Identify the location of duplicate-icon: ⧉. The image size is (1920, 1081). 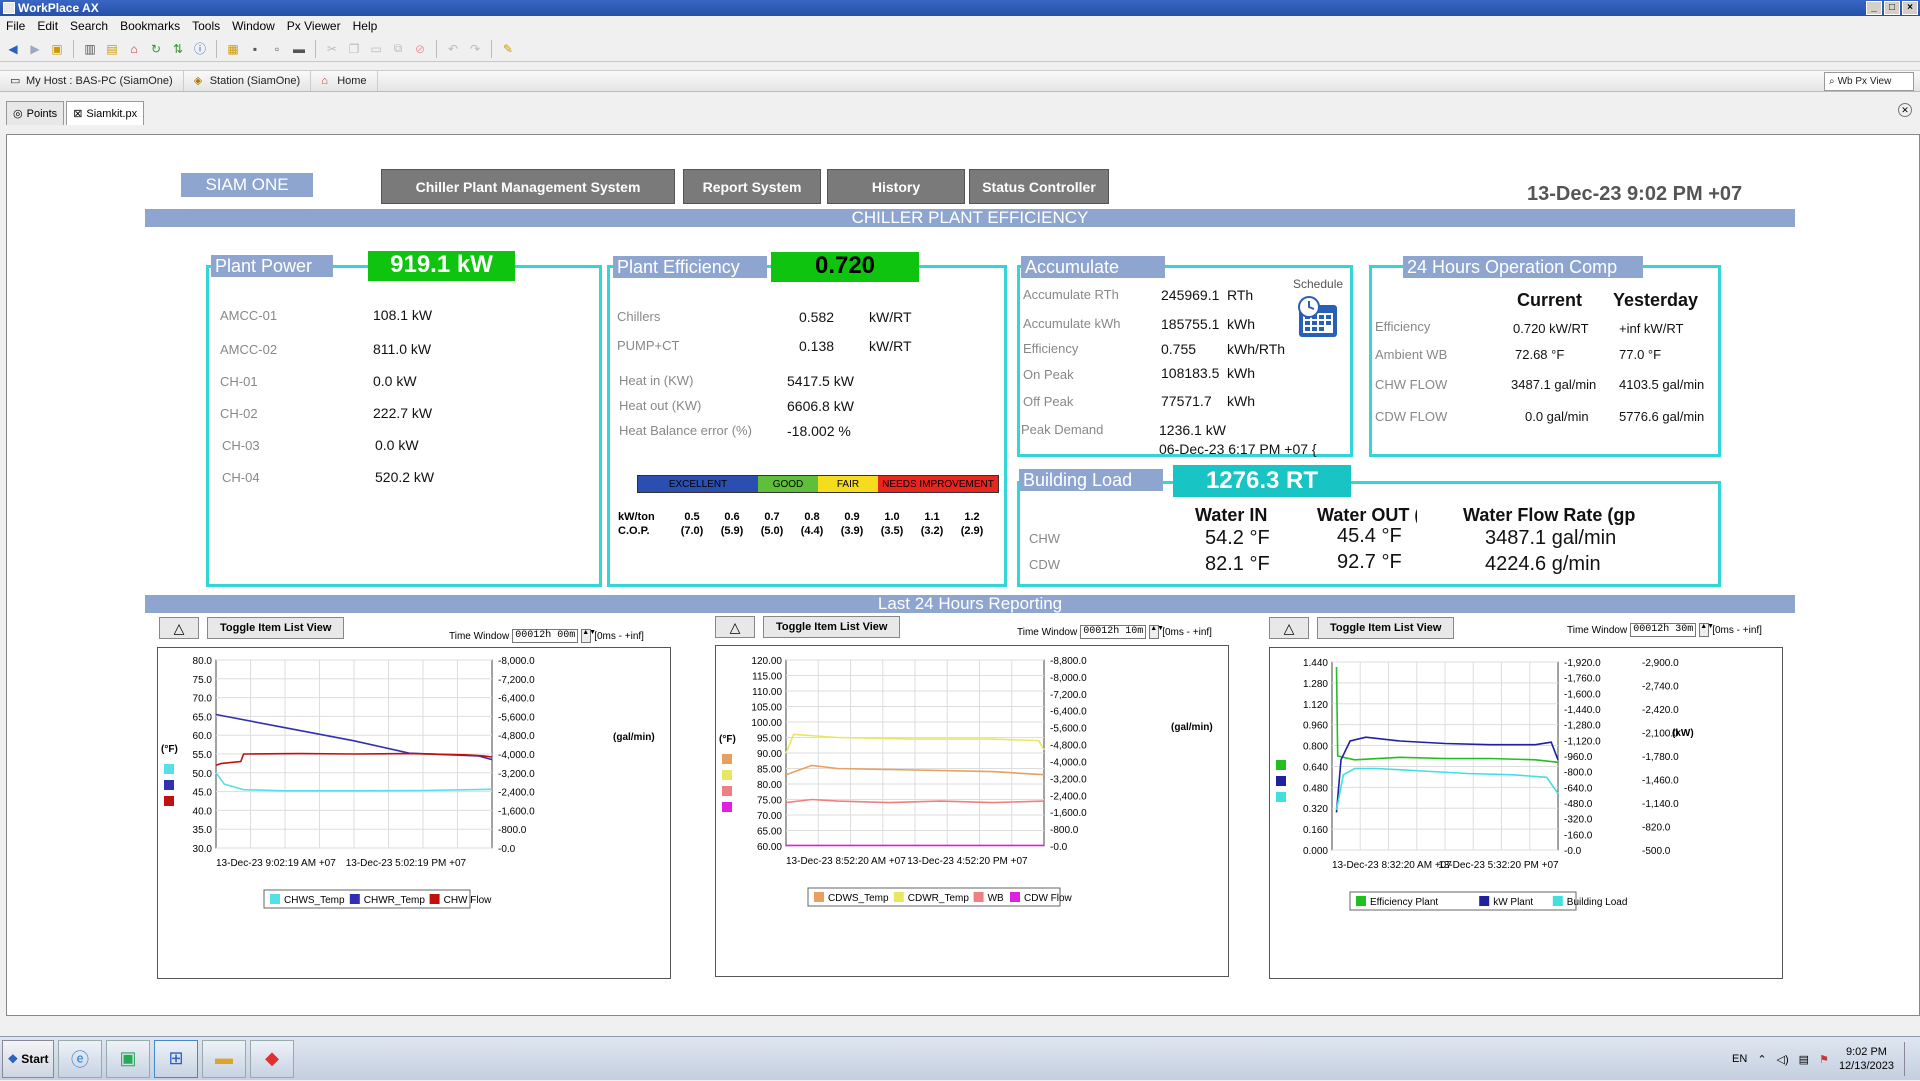
(398, 49).